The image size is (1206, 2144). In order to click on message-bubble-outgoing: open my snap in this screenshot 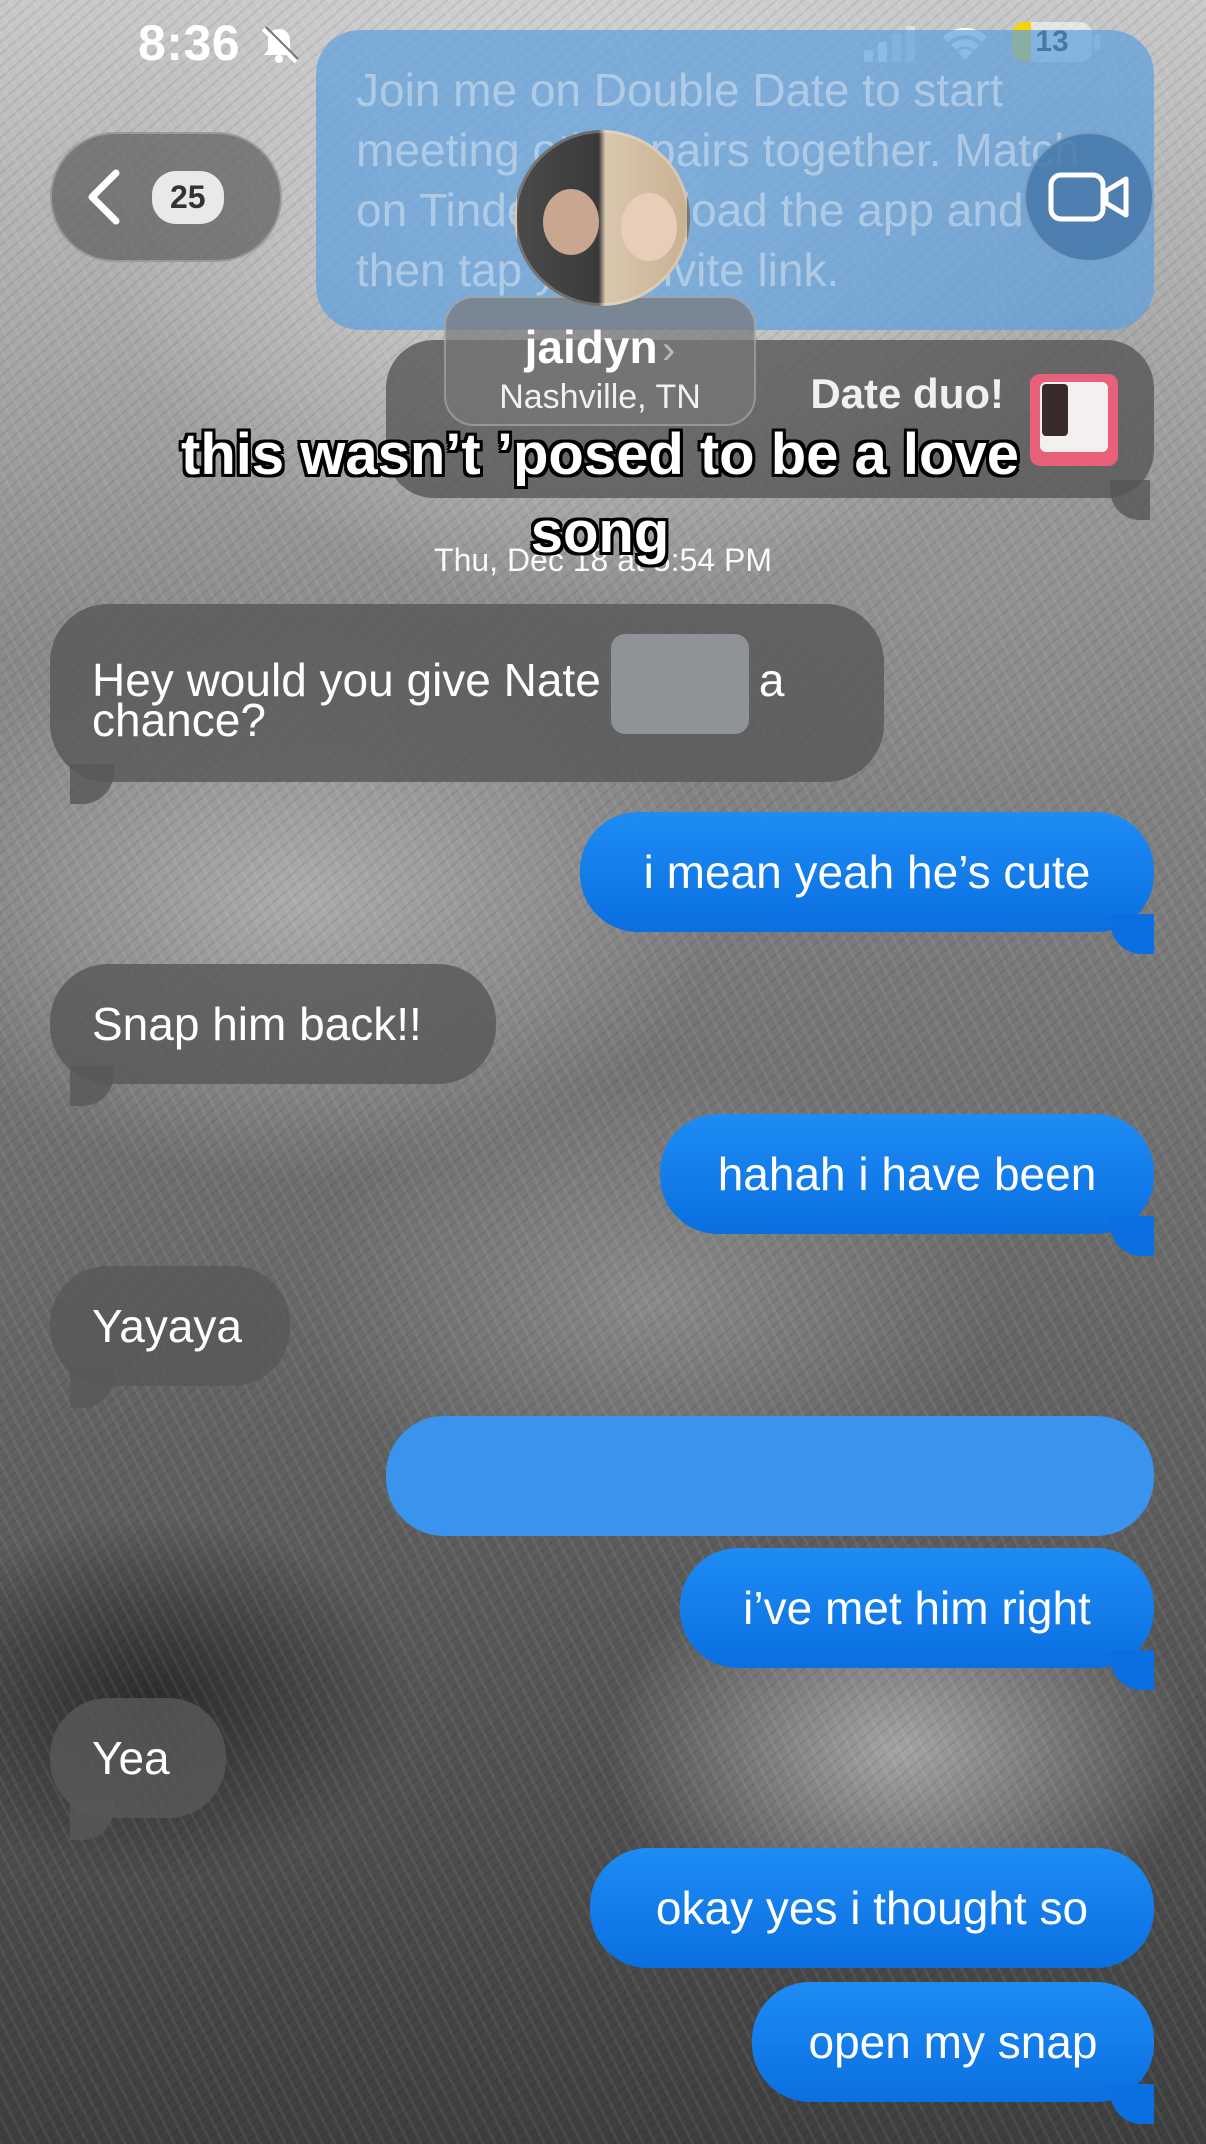, I will do `click(953, 2042)`.